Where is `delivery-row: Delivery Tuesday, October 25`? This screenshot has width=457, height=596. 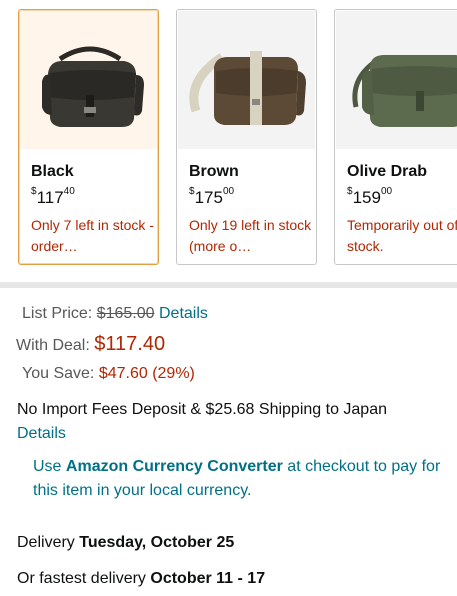
delivery-row: Delivery Tuesday, October 25 is located at coordinates (125, 543).